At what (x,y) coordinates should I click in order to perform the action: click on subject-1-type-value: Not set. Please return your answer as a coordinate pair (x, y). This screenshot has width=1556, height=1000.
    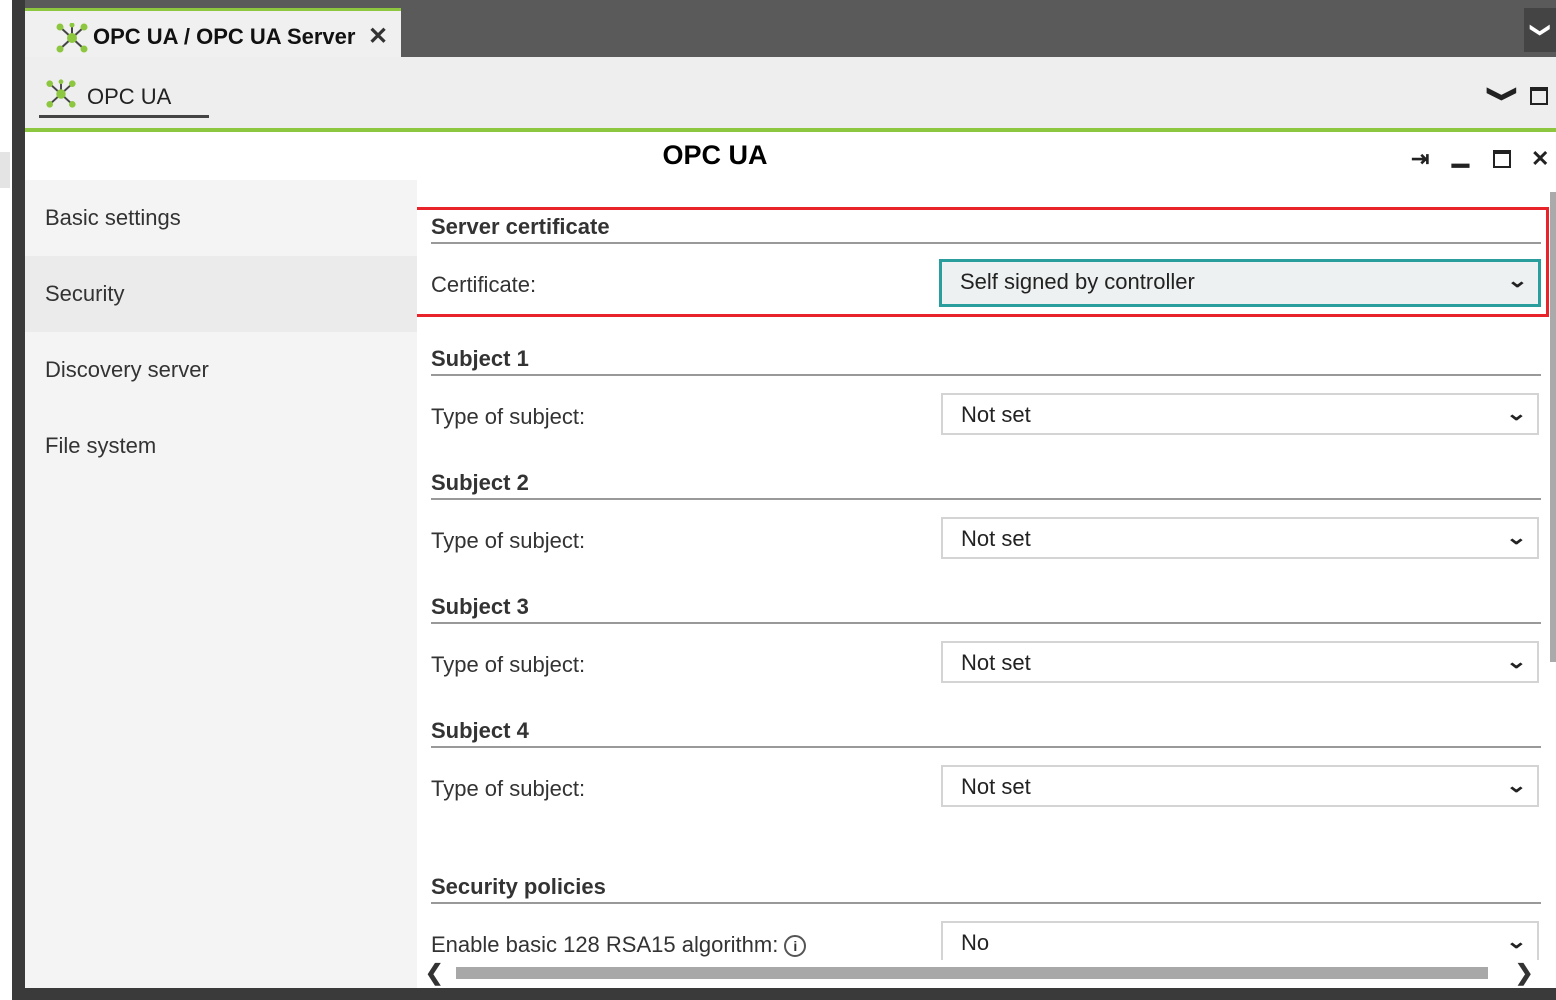
    Looking at the image, I should click on (996, 414).